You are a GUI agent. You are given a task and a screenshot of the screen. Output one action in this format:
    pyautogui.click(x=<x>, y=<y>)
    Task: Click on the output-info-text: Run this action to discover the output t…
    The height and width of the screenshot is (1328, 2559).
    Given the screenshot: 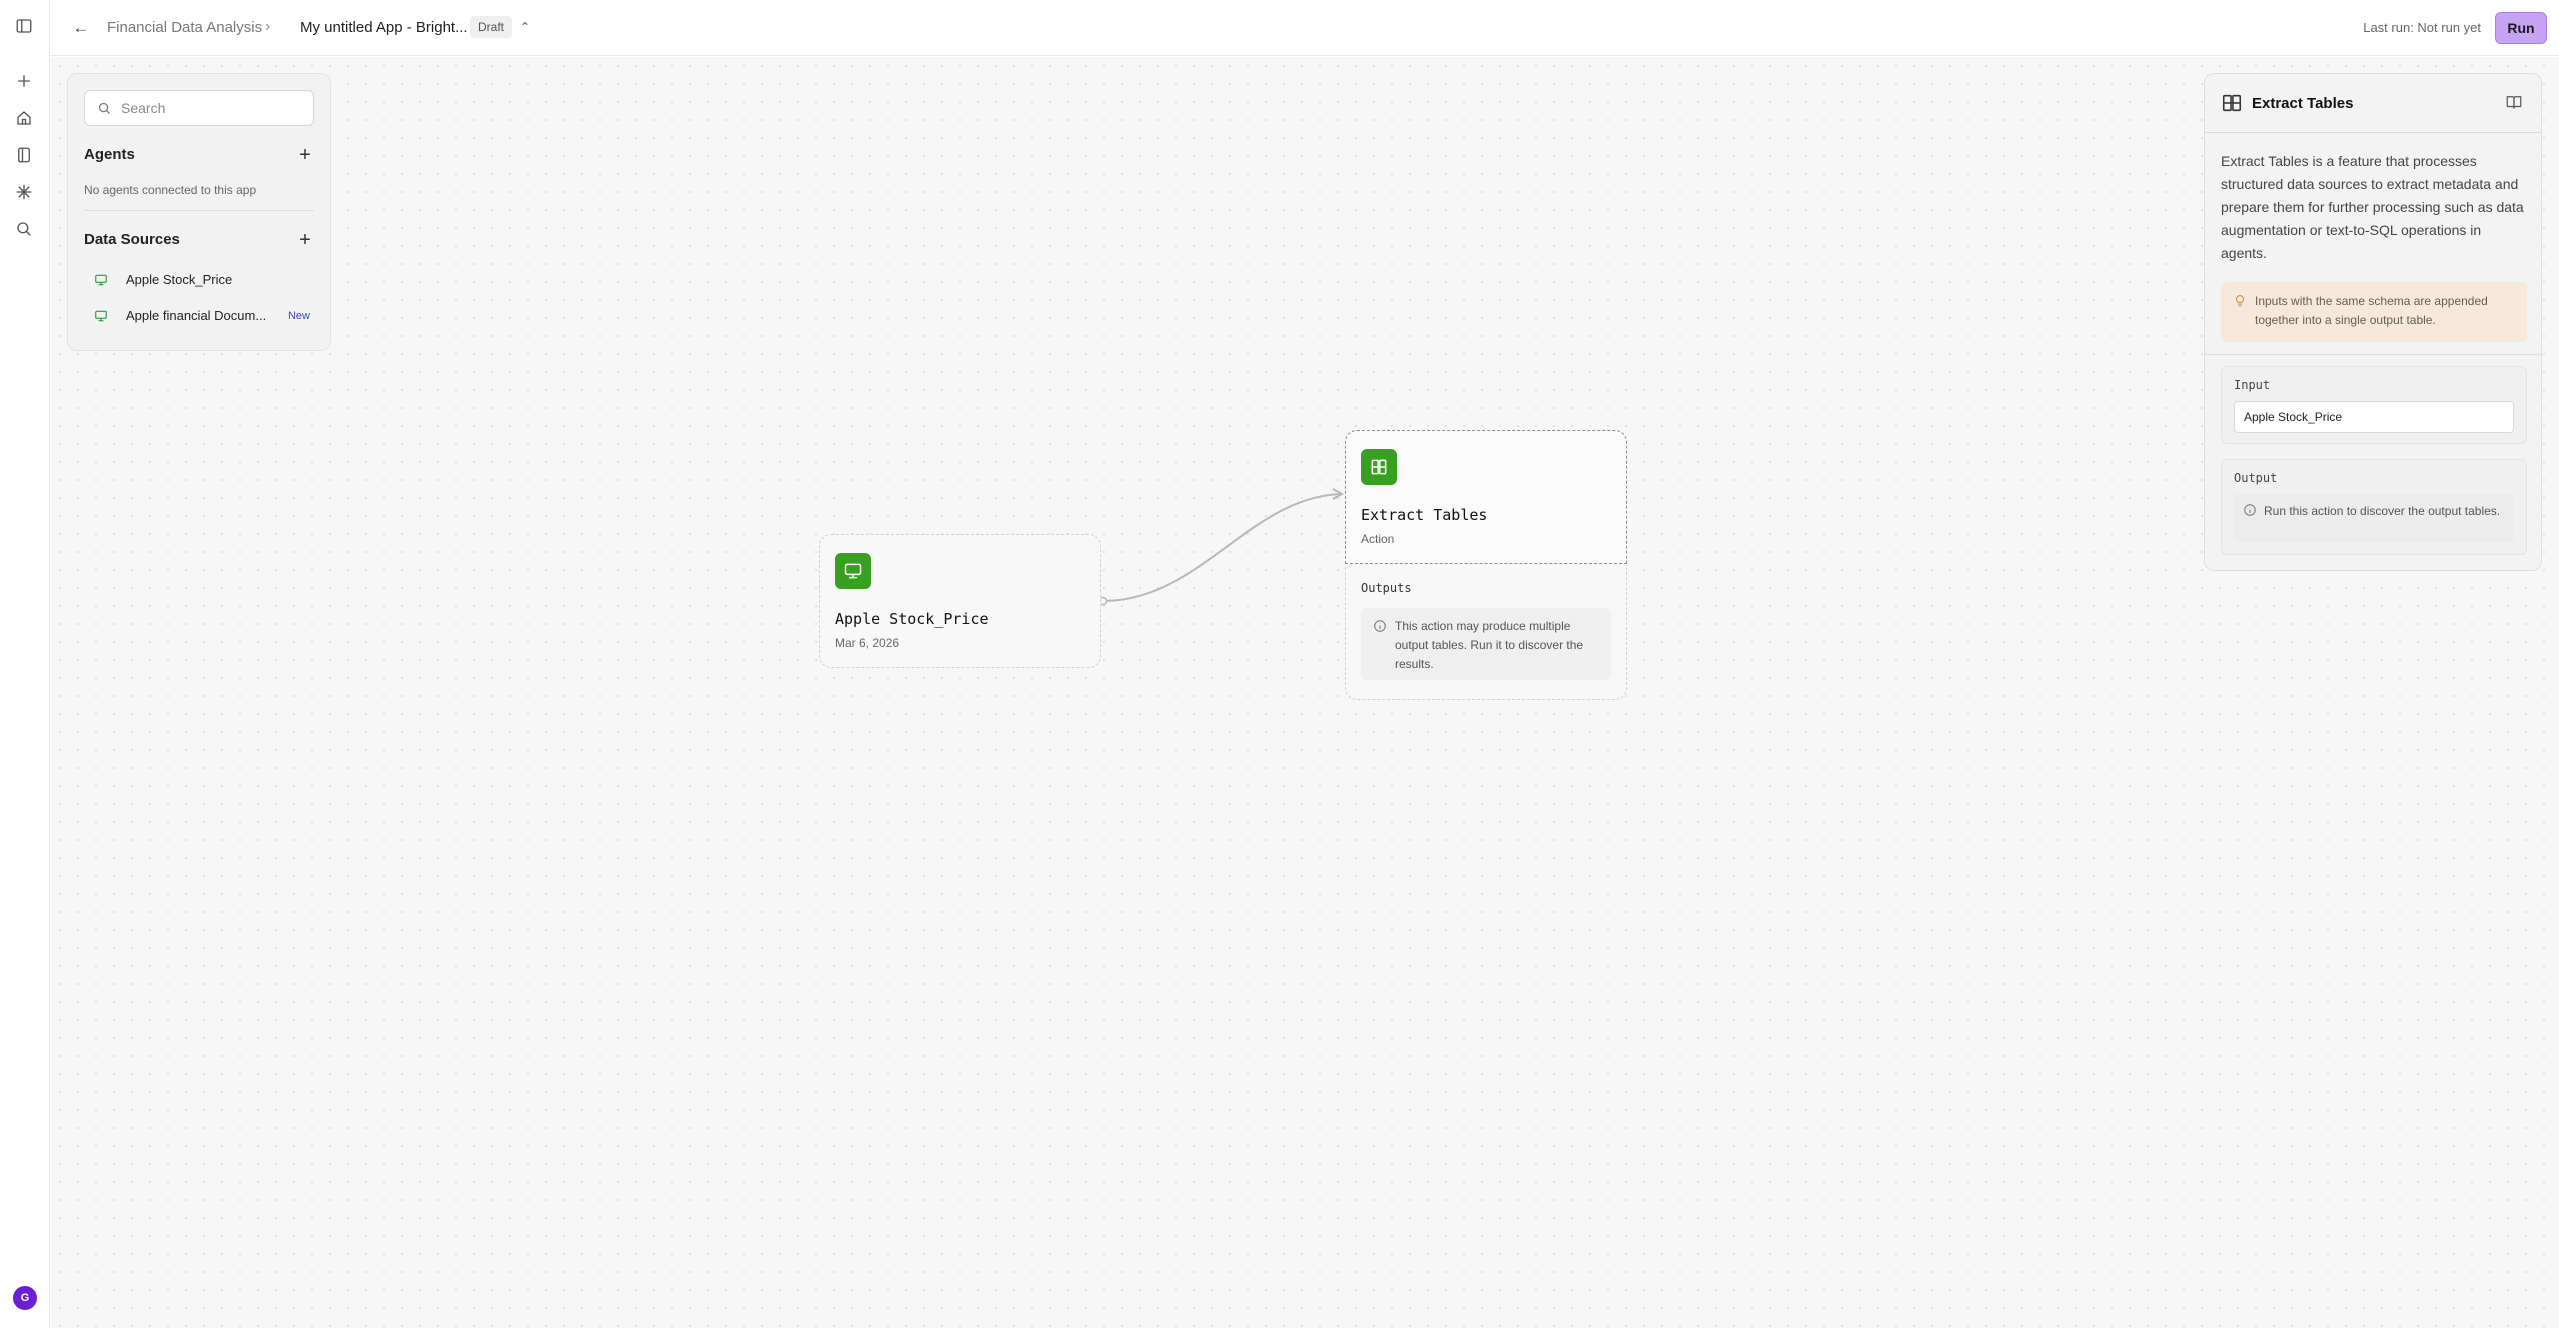 What is the action you would take?
    pyautogui.click(x=2382, y=511)
    